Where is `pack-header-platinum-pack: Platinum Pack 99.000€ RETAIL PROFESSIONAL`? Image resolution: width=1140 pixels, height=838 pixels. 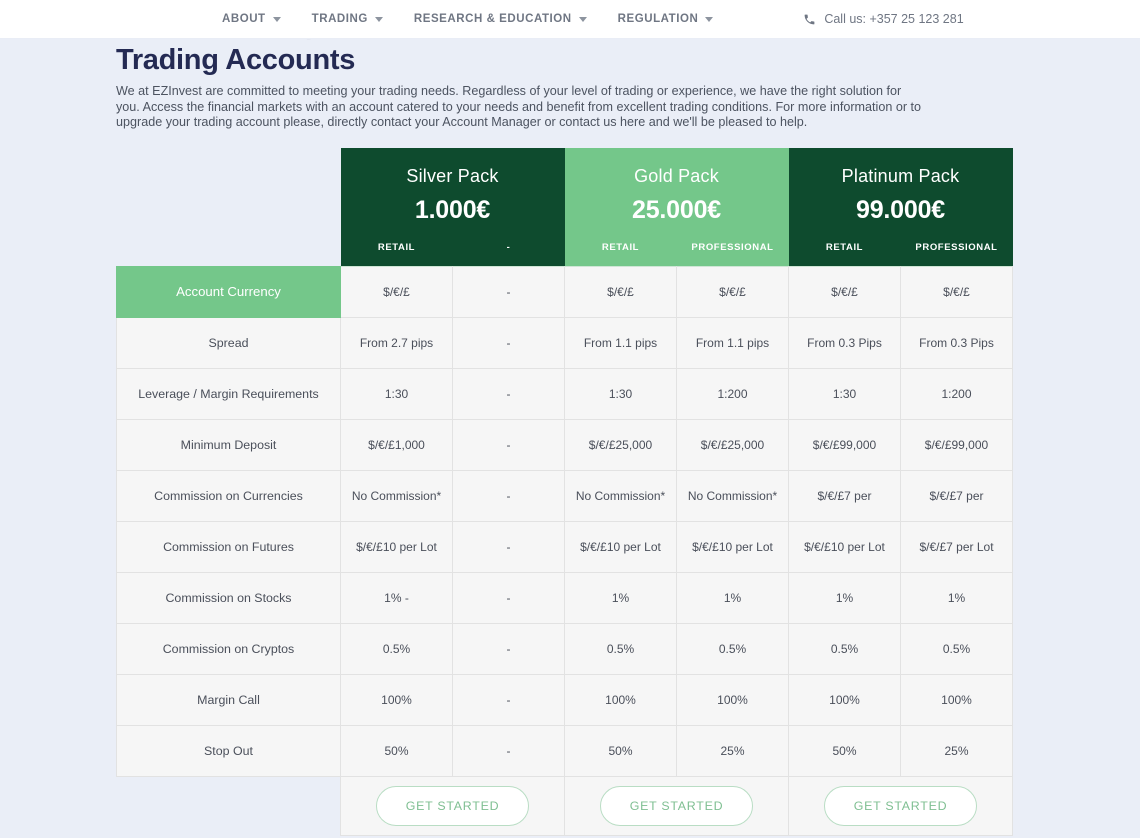
pack-header-platinum-pack: Platinum Pack 99.000€ RETAIL PROFESSIONAL is located at coordinates (900, 207).